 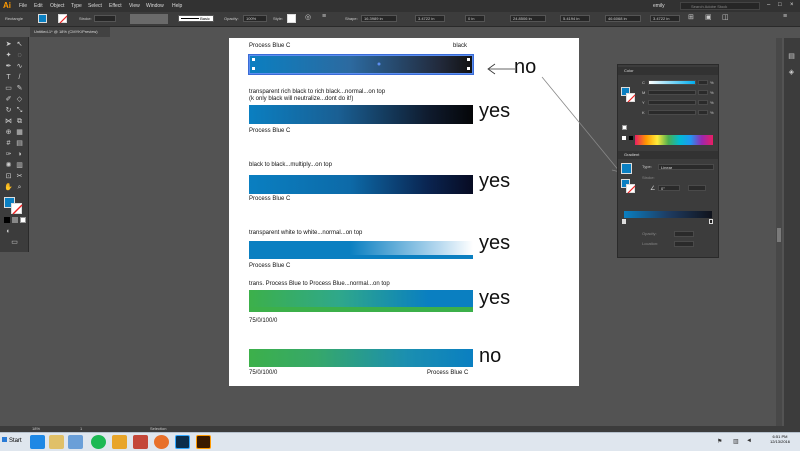 I want to click on recolor-icon: ◎, so click(x=308, y=17).